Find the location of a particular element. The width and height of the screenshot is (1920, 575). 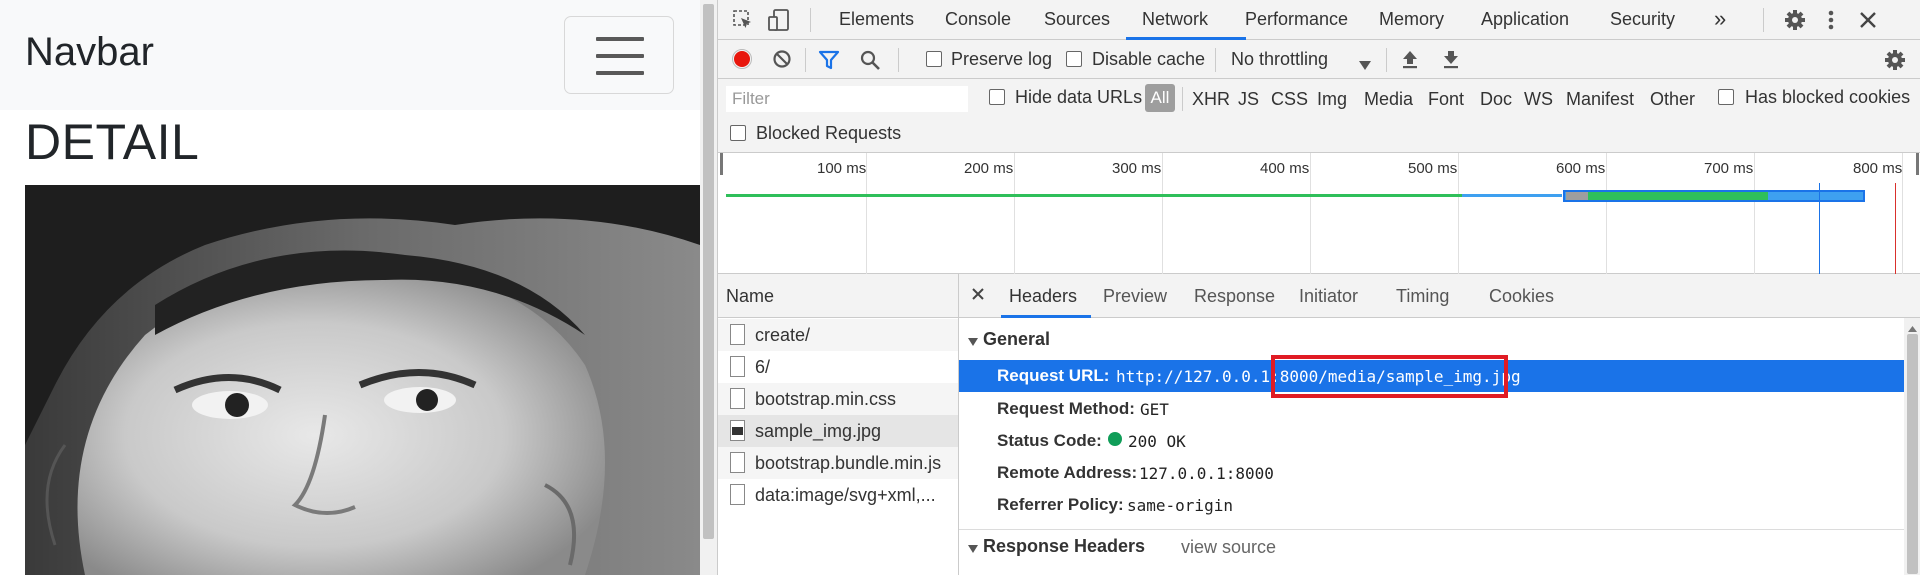

general-section-title: General is located at coordinates (1016, 339).